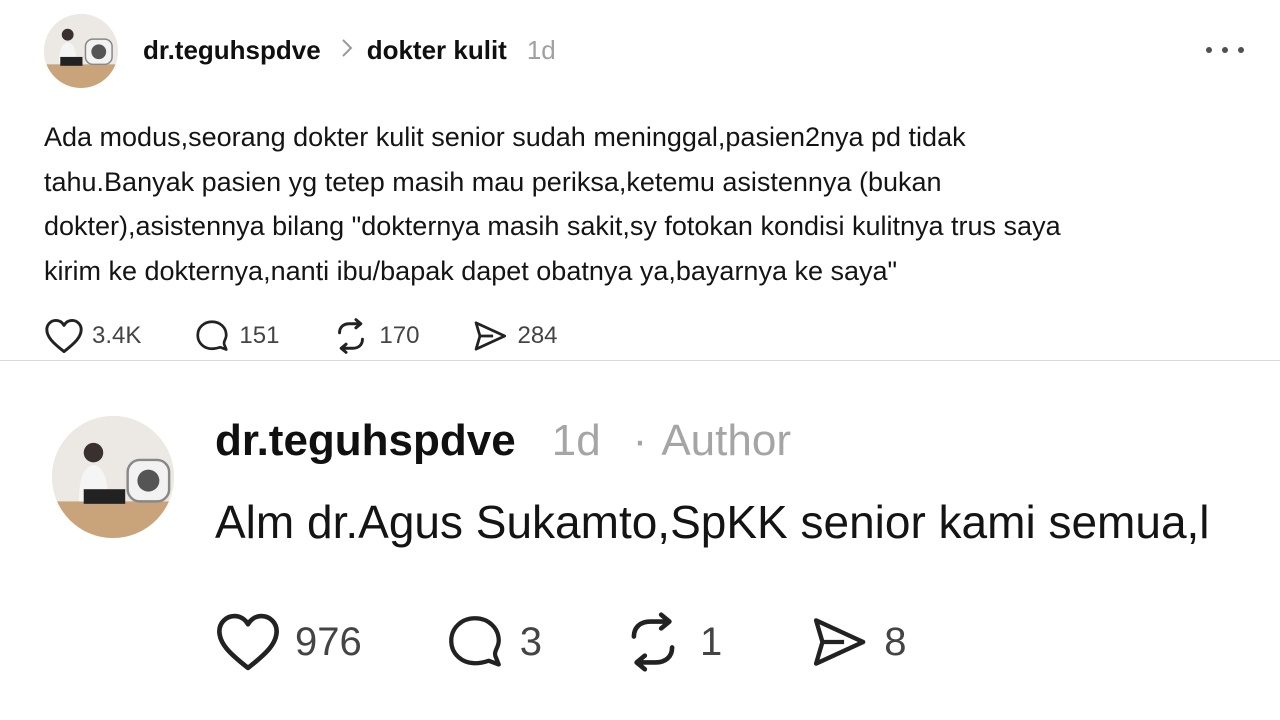  What do you see at coordinates (288, 642) in the screenshot?
I see `like-button: 976` at bounding box center [288, 642].